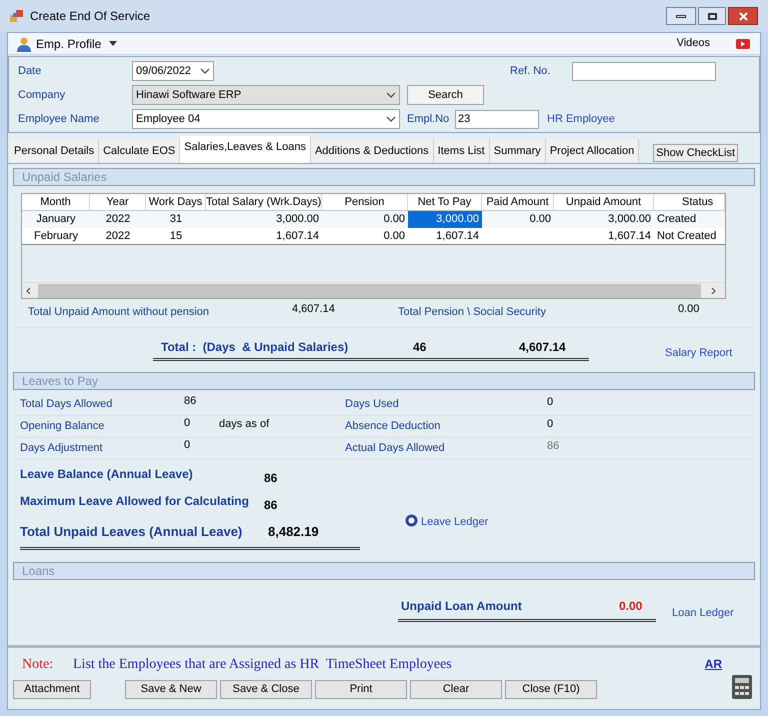 The image size is (768, 716). I want to click on grand-total-label: Total : (Days & Unpaid Salaries), so click(255, 347).